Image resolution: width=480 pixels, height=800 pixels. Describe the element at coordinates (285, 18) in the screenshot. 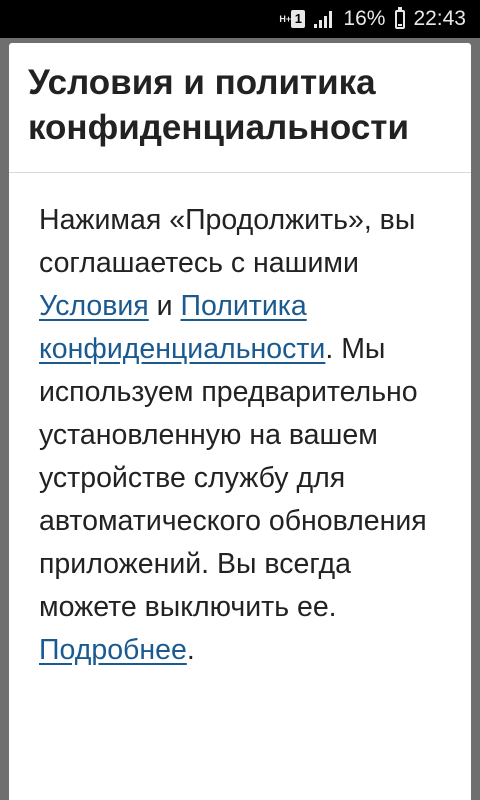

I see `network-type-label: H+` at that location.